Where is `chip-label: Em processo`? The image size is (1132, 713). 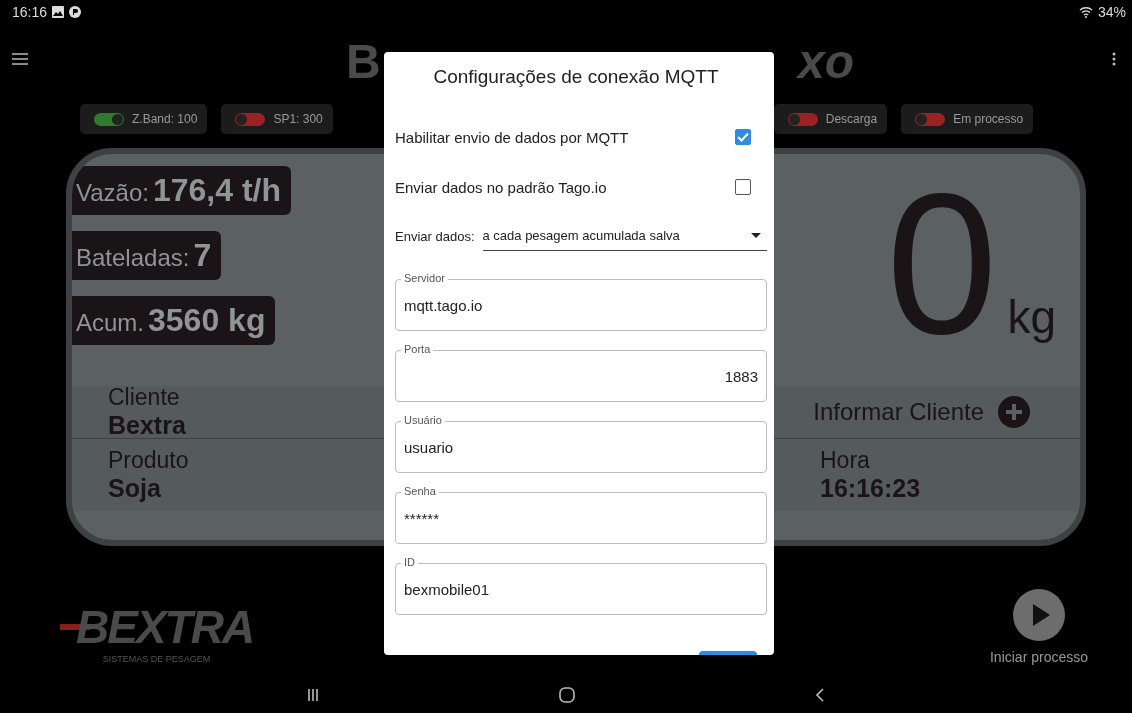
chip-label: Em processo is located at coordinates (988, 119).